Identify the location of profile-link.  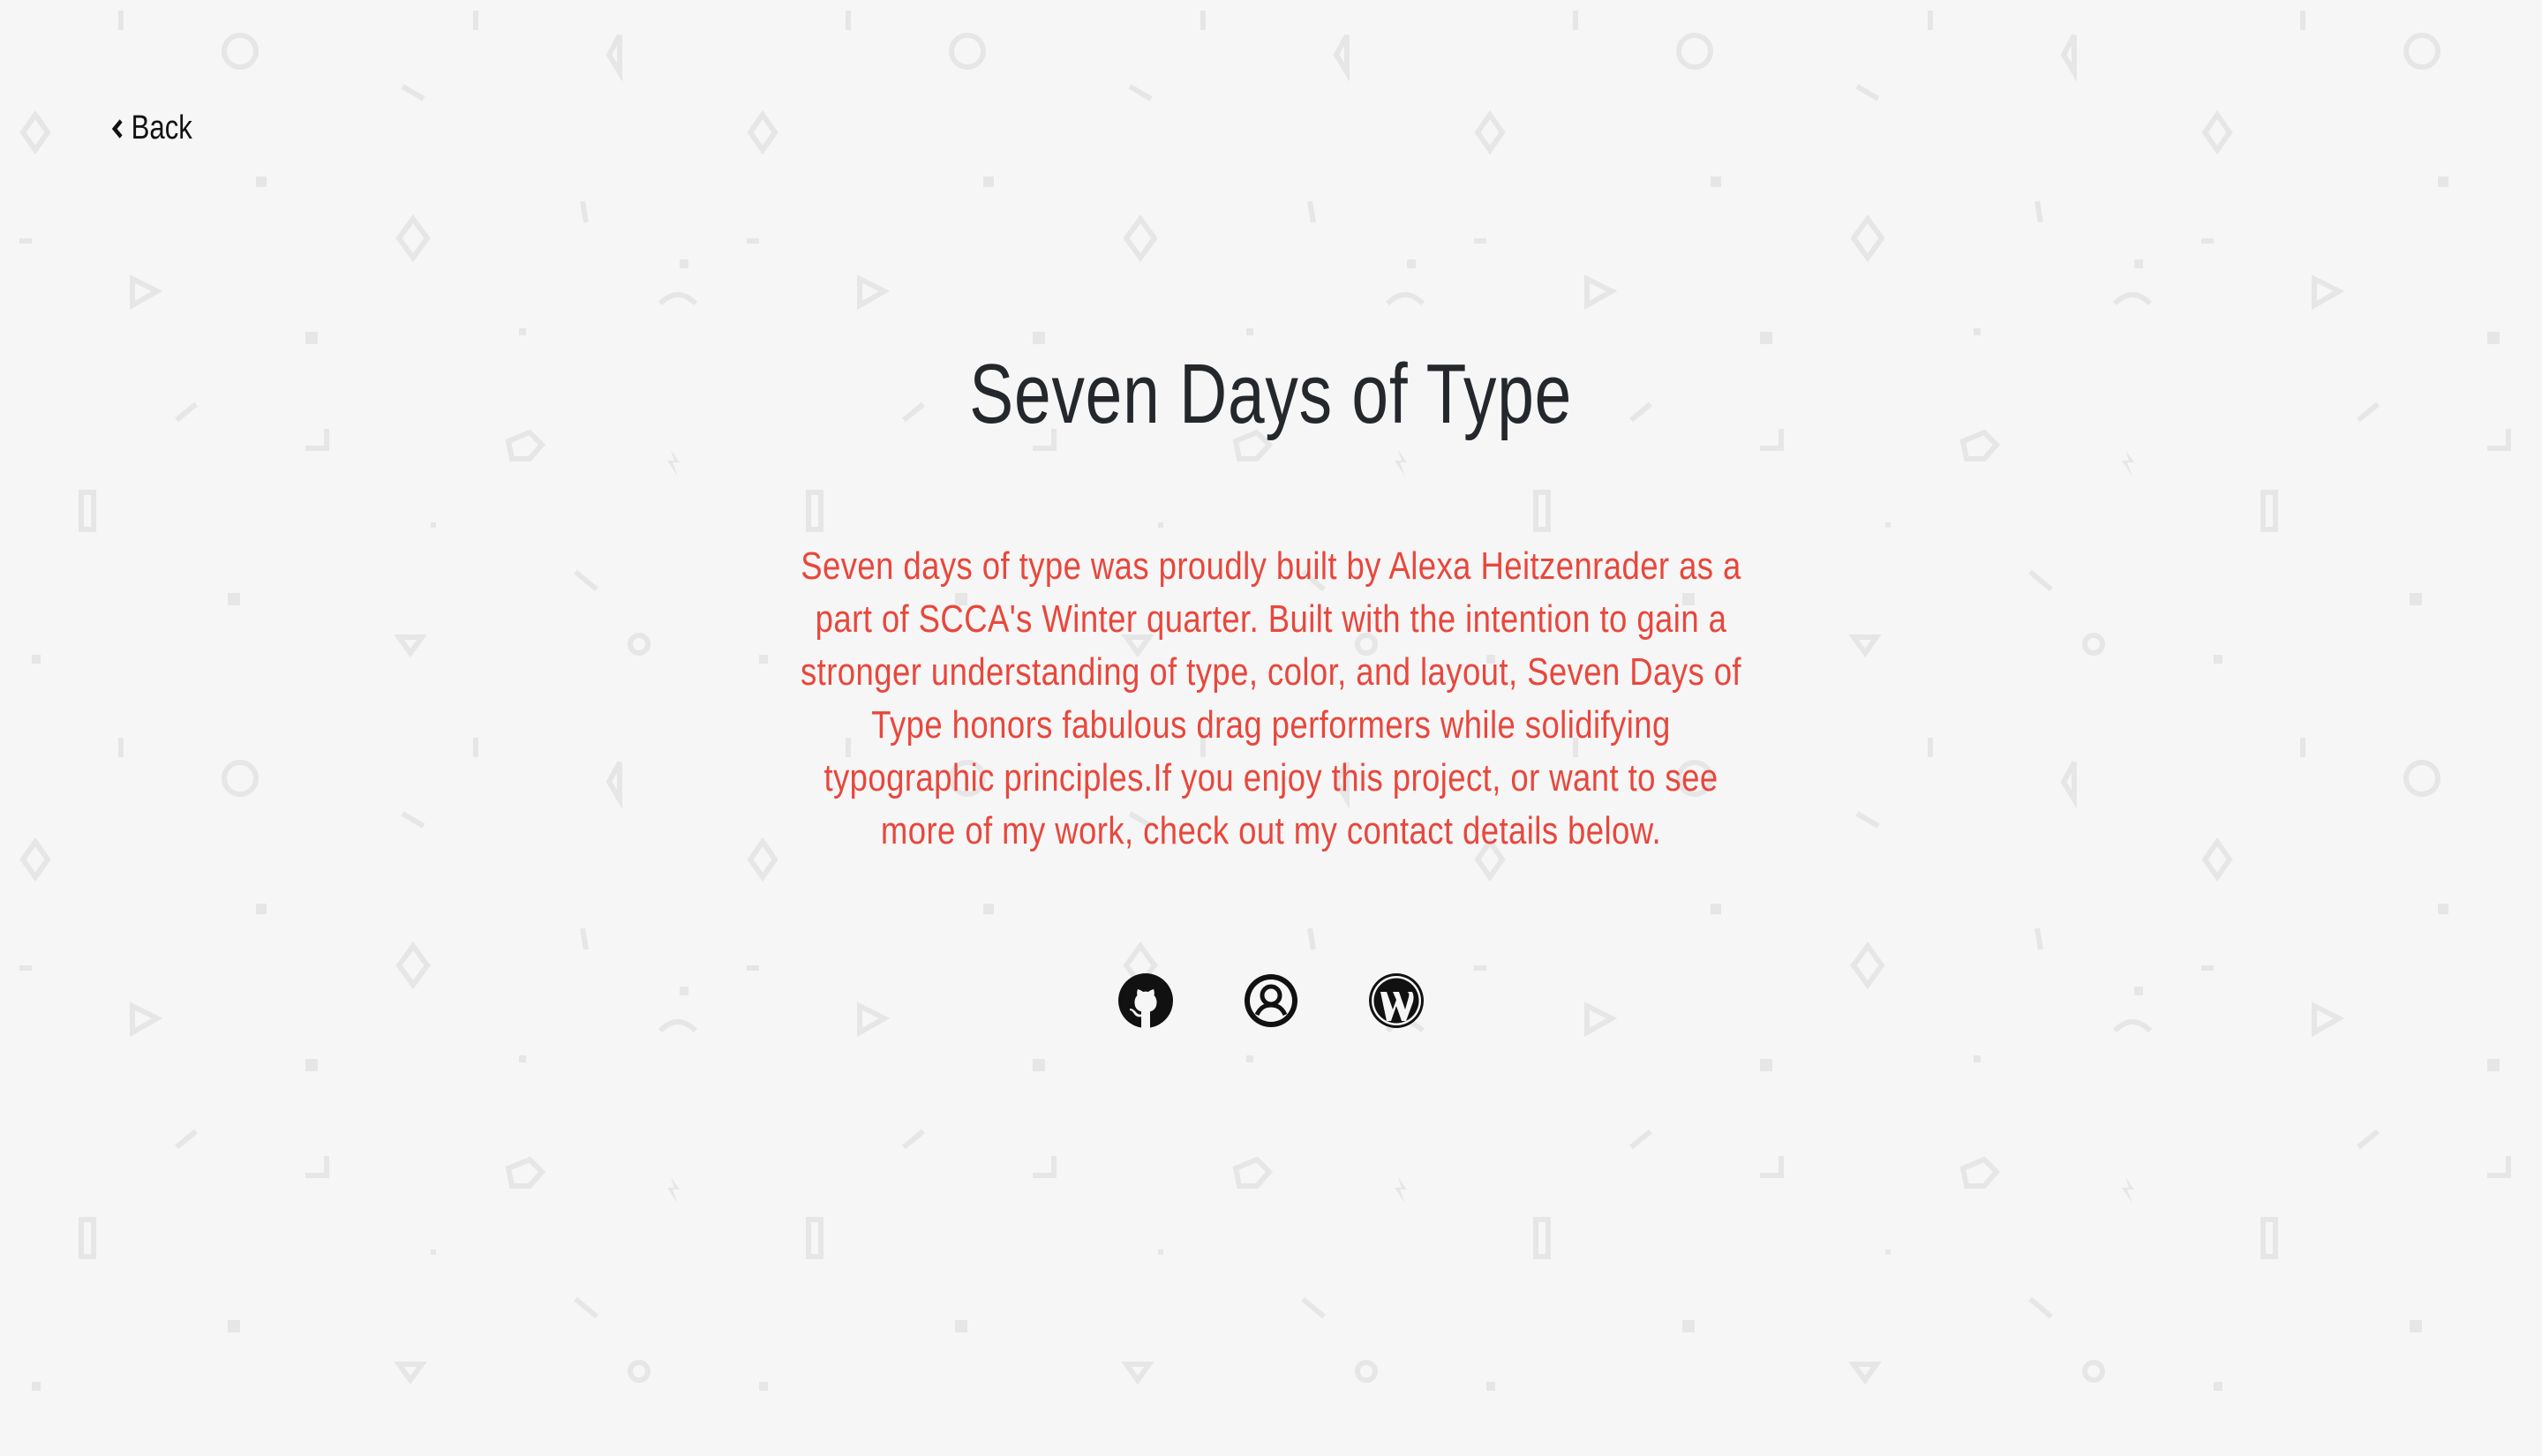
(1271, 1001).